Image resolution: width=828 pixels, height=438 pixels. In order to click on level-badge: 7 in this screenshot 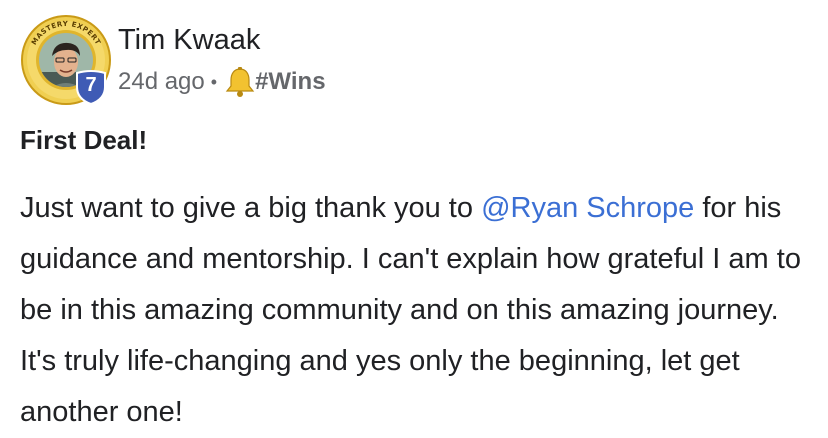, I will do `click(91, 87)`.